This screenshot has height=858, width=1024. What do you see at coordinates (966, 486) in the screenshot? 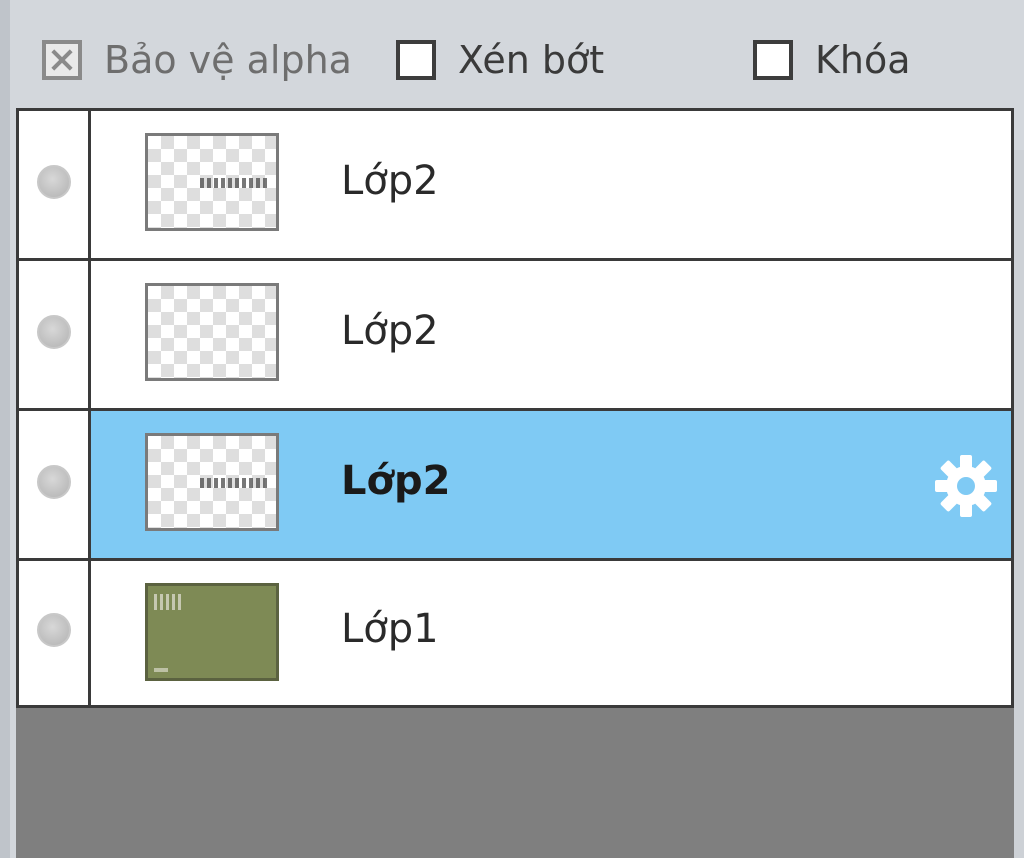
I see `gear-icon` at bounding box center [966, 486].